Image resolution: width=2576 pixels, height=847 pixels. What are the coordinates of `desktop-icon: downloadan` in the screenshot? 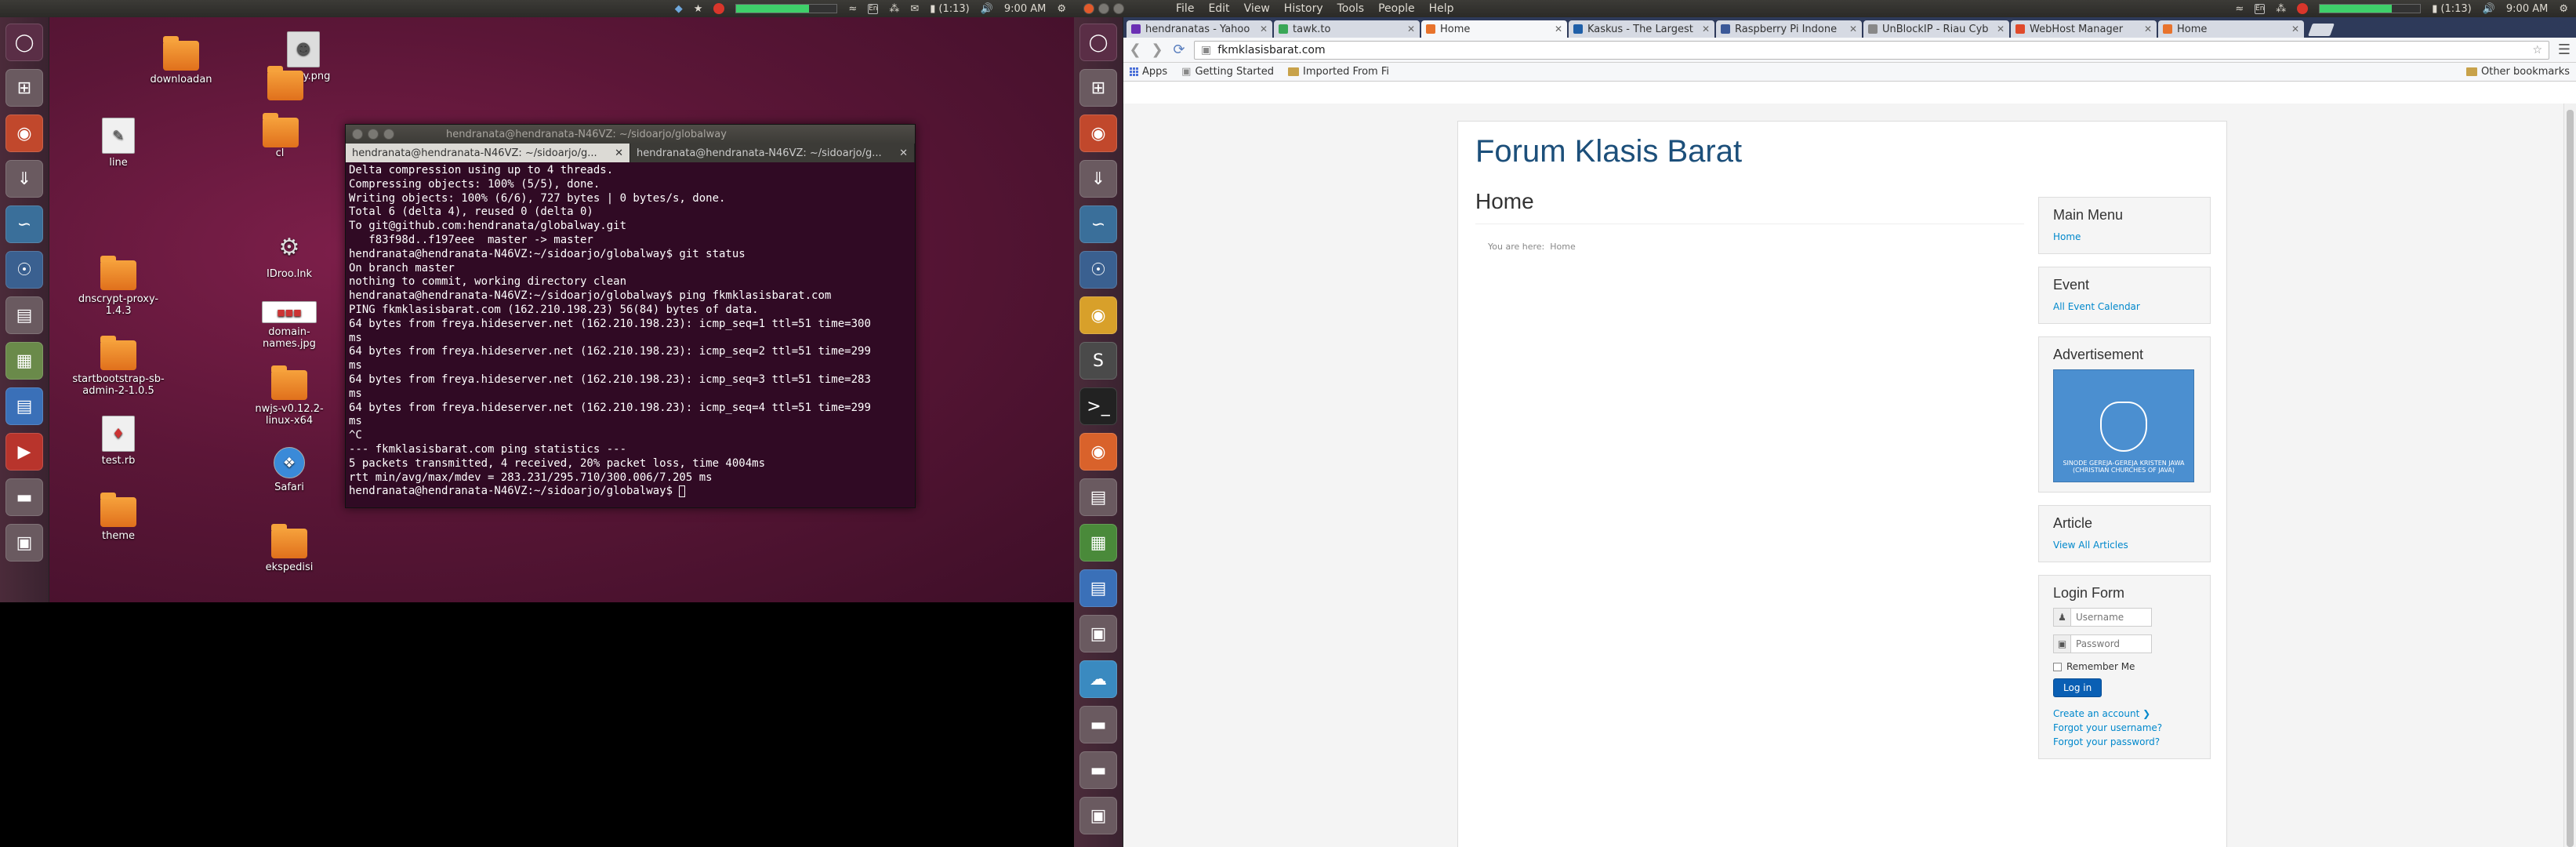 It's located at (181, 60).